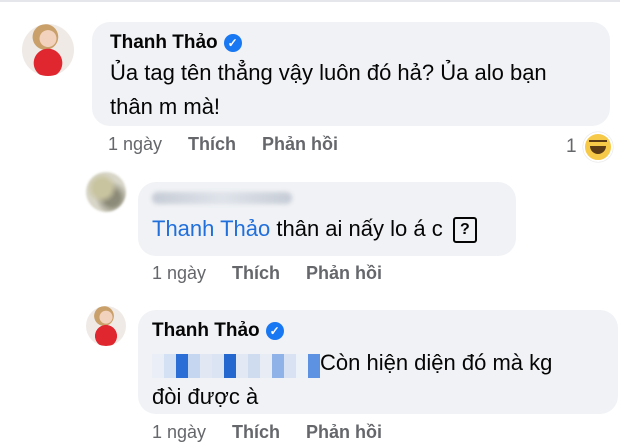 This screenshot has width=620, height=446. Describe the element at coordinates (222, 198) in the screenshot. I see `blurred-author-name` at that location.